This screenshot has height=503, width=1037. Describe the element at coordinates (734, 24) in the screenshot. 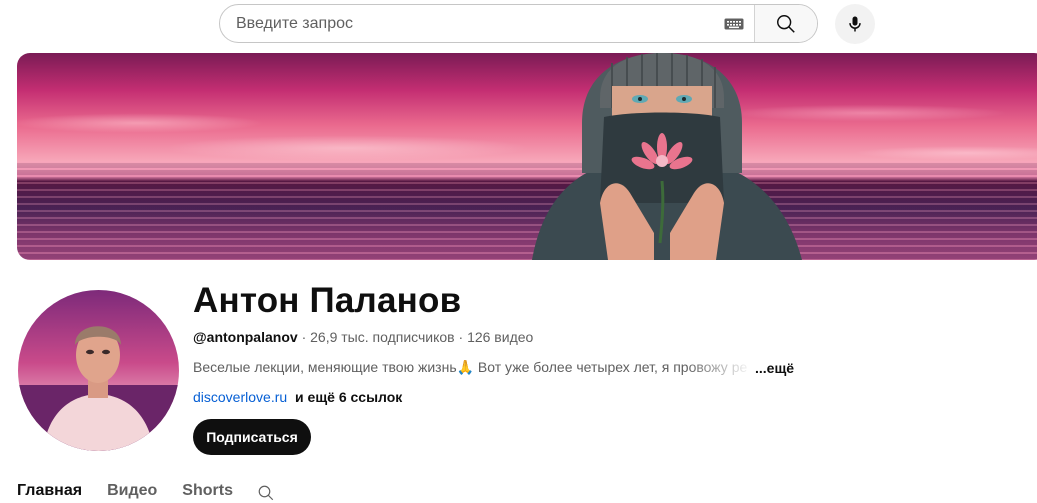

I see `keyboard-icon` at that location.